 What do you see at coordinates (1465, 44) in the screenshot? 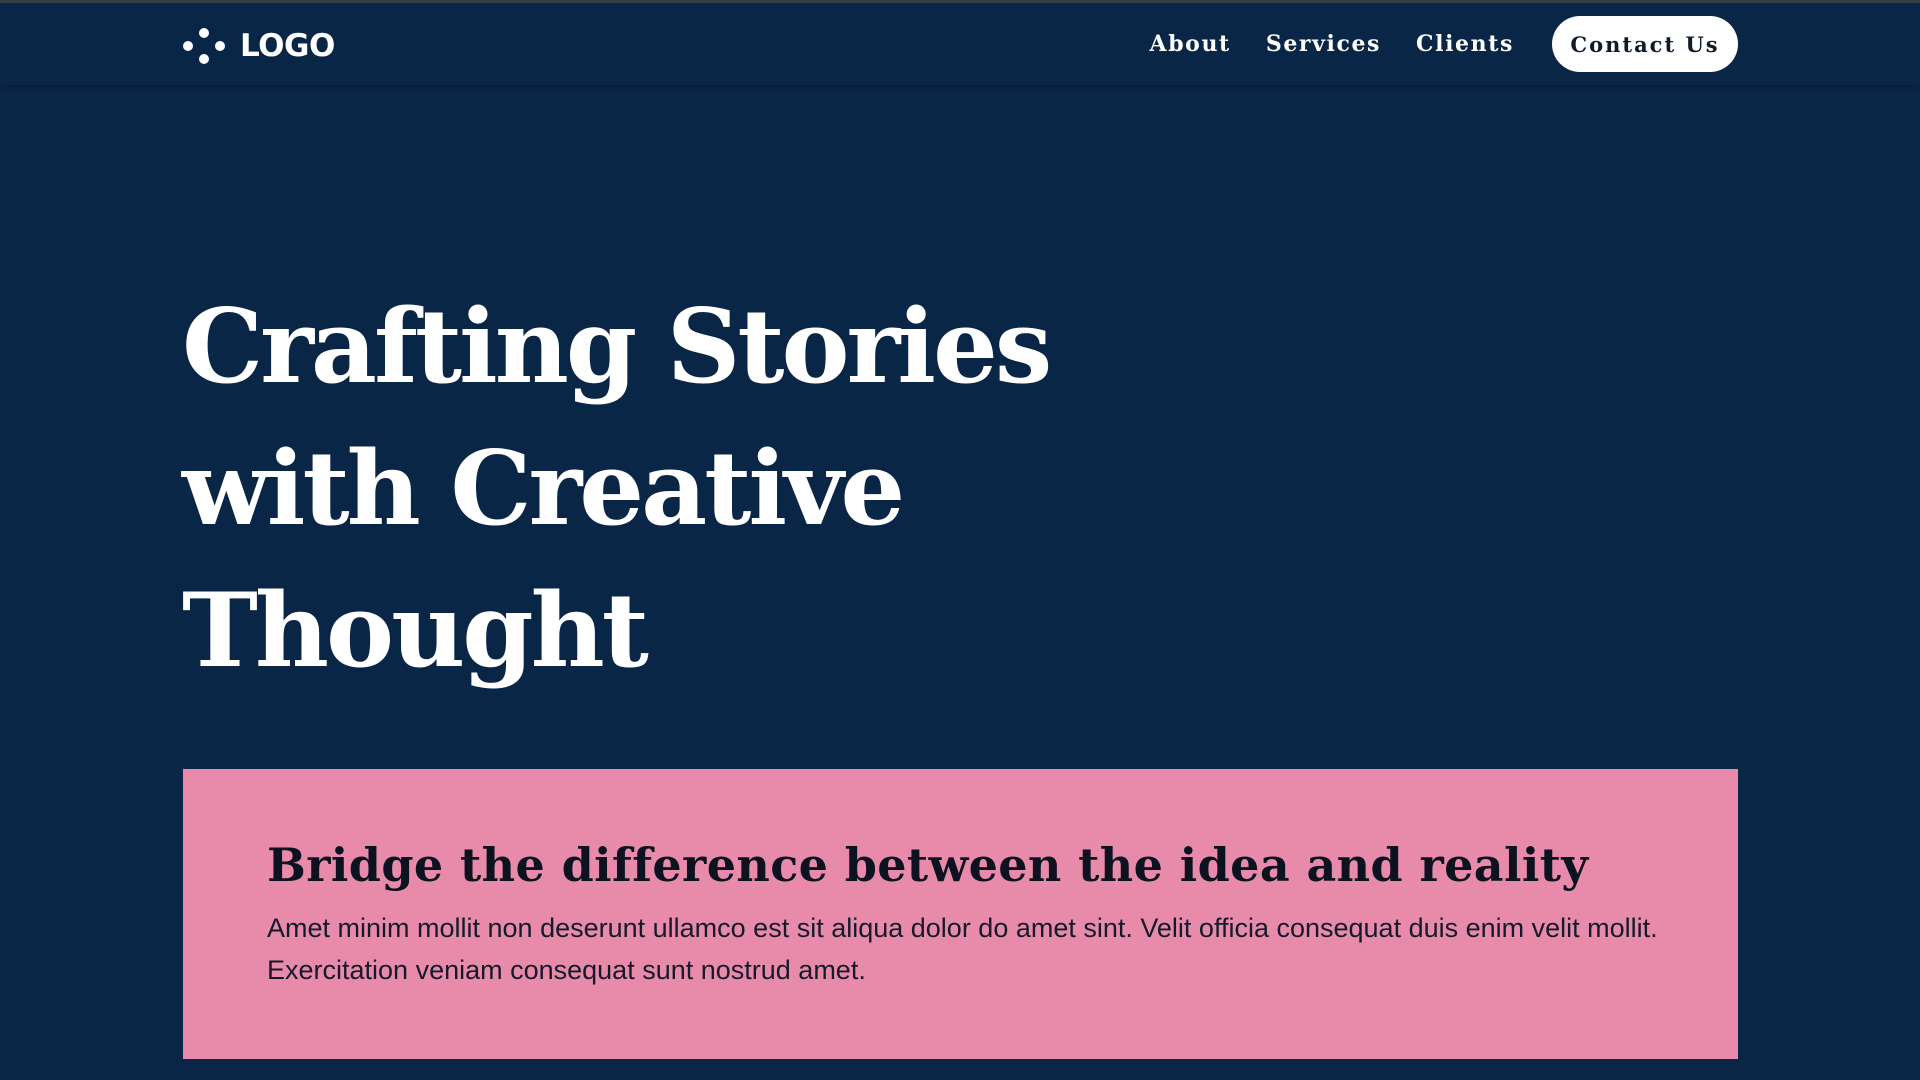
I see `nav-link-clients: Clients` at bounding box center [1465, 44].